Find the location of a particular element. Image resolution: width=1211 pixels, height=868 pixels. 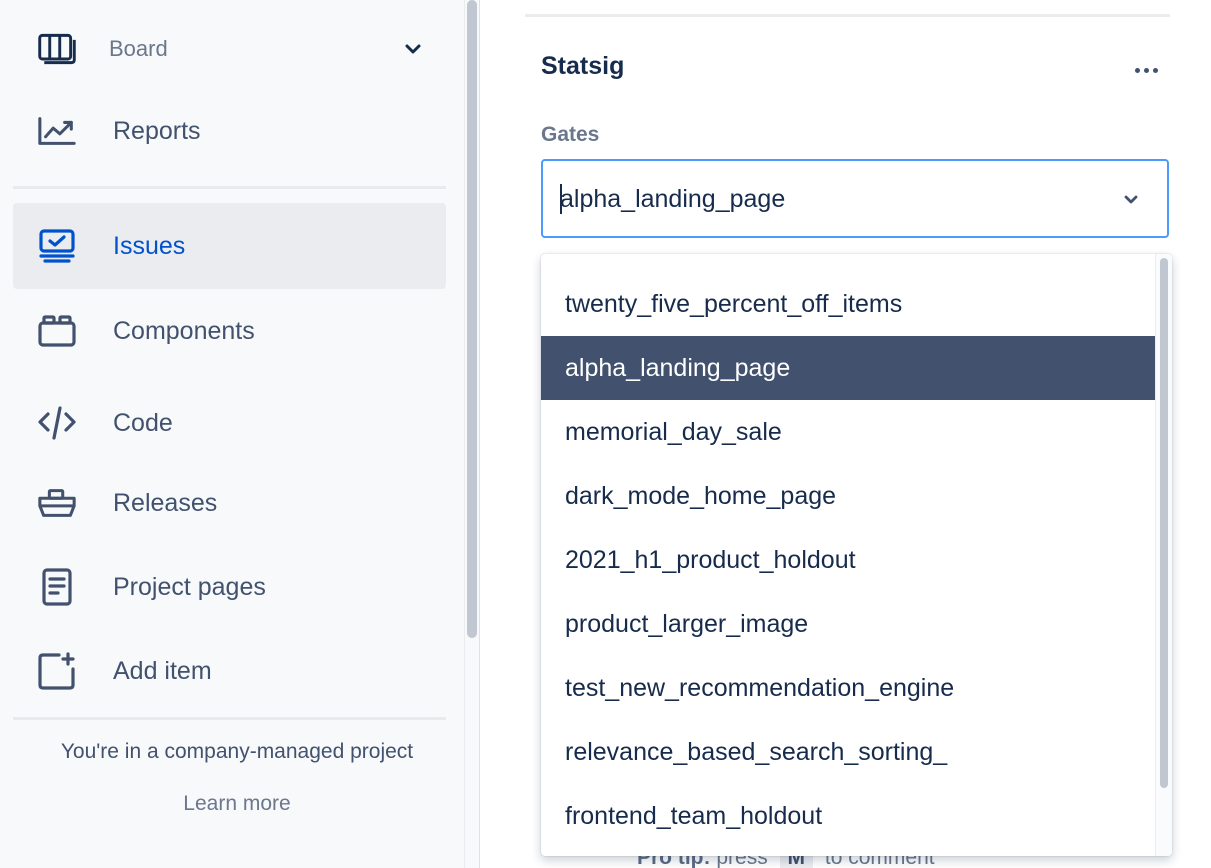

more-options-button is located at coordinates (1146, 70).